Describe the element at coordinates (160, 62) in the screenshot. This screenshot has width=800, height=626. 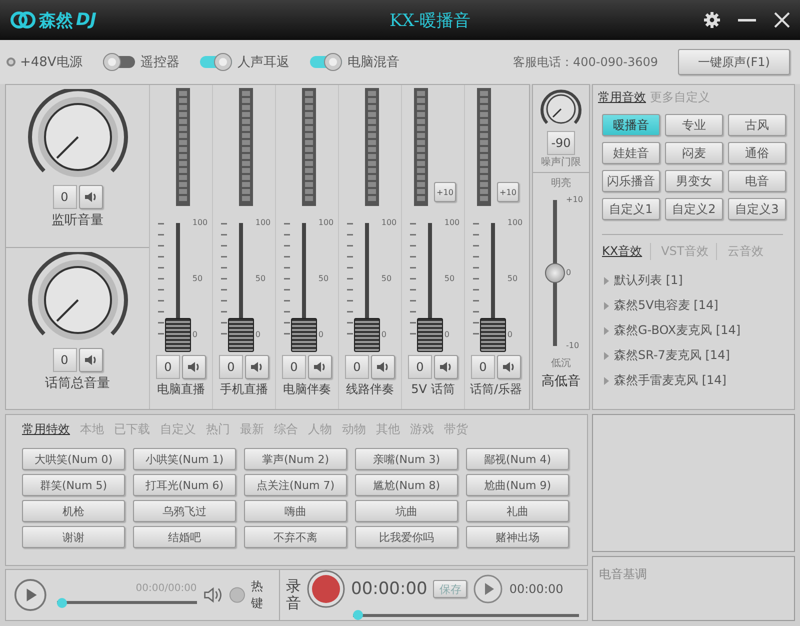
I see `toggle-label: 遥控器` at that location.